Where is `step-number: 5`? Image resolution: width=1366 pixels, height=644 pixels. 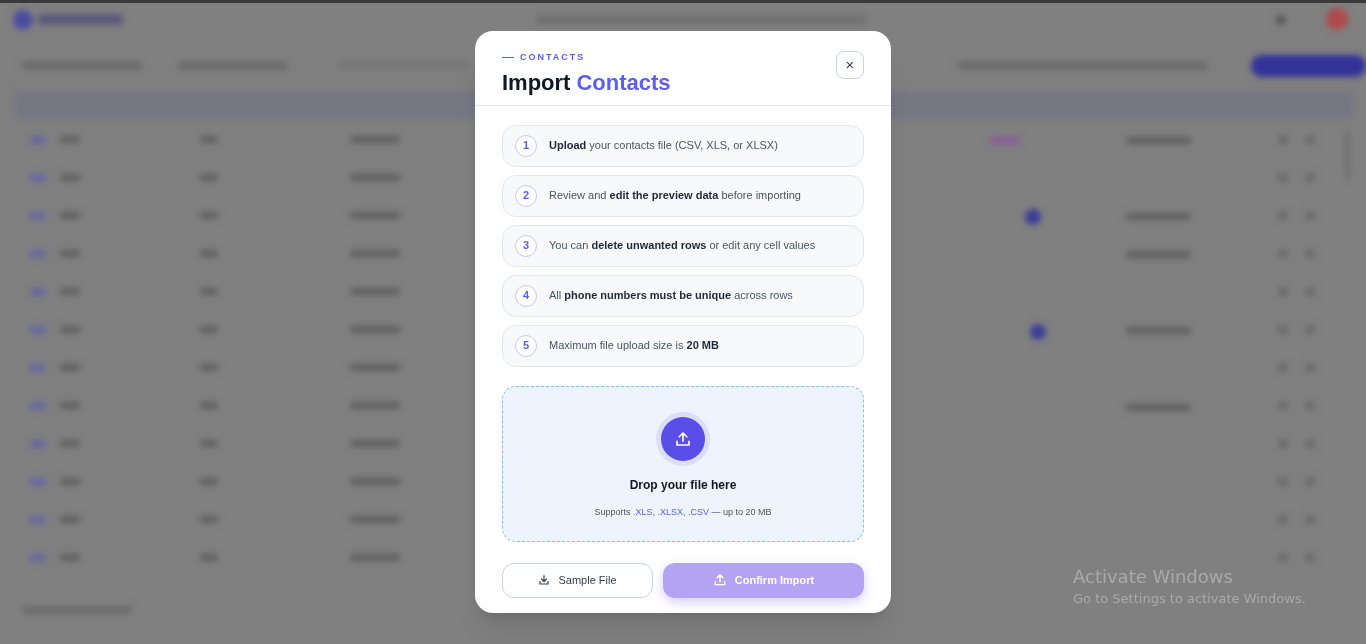
step-number: 5 is located at coordinates (526, 345).